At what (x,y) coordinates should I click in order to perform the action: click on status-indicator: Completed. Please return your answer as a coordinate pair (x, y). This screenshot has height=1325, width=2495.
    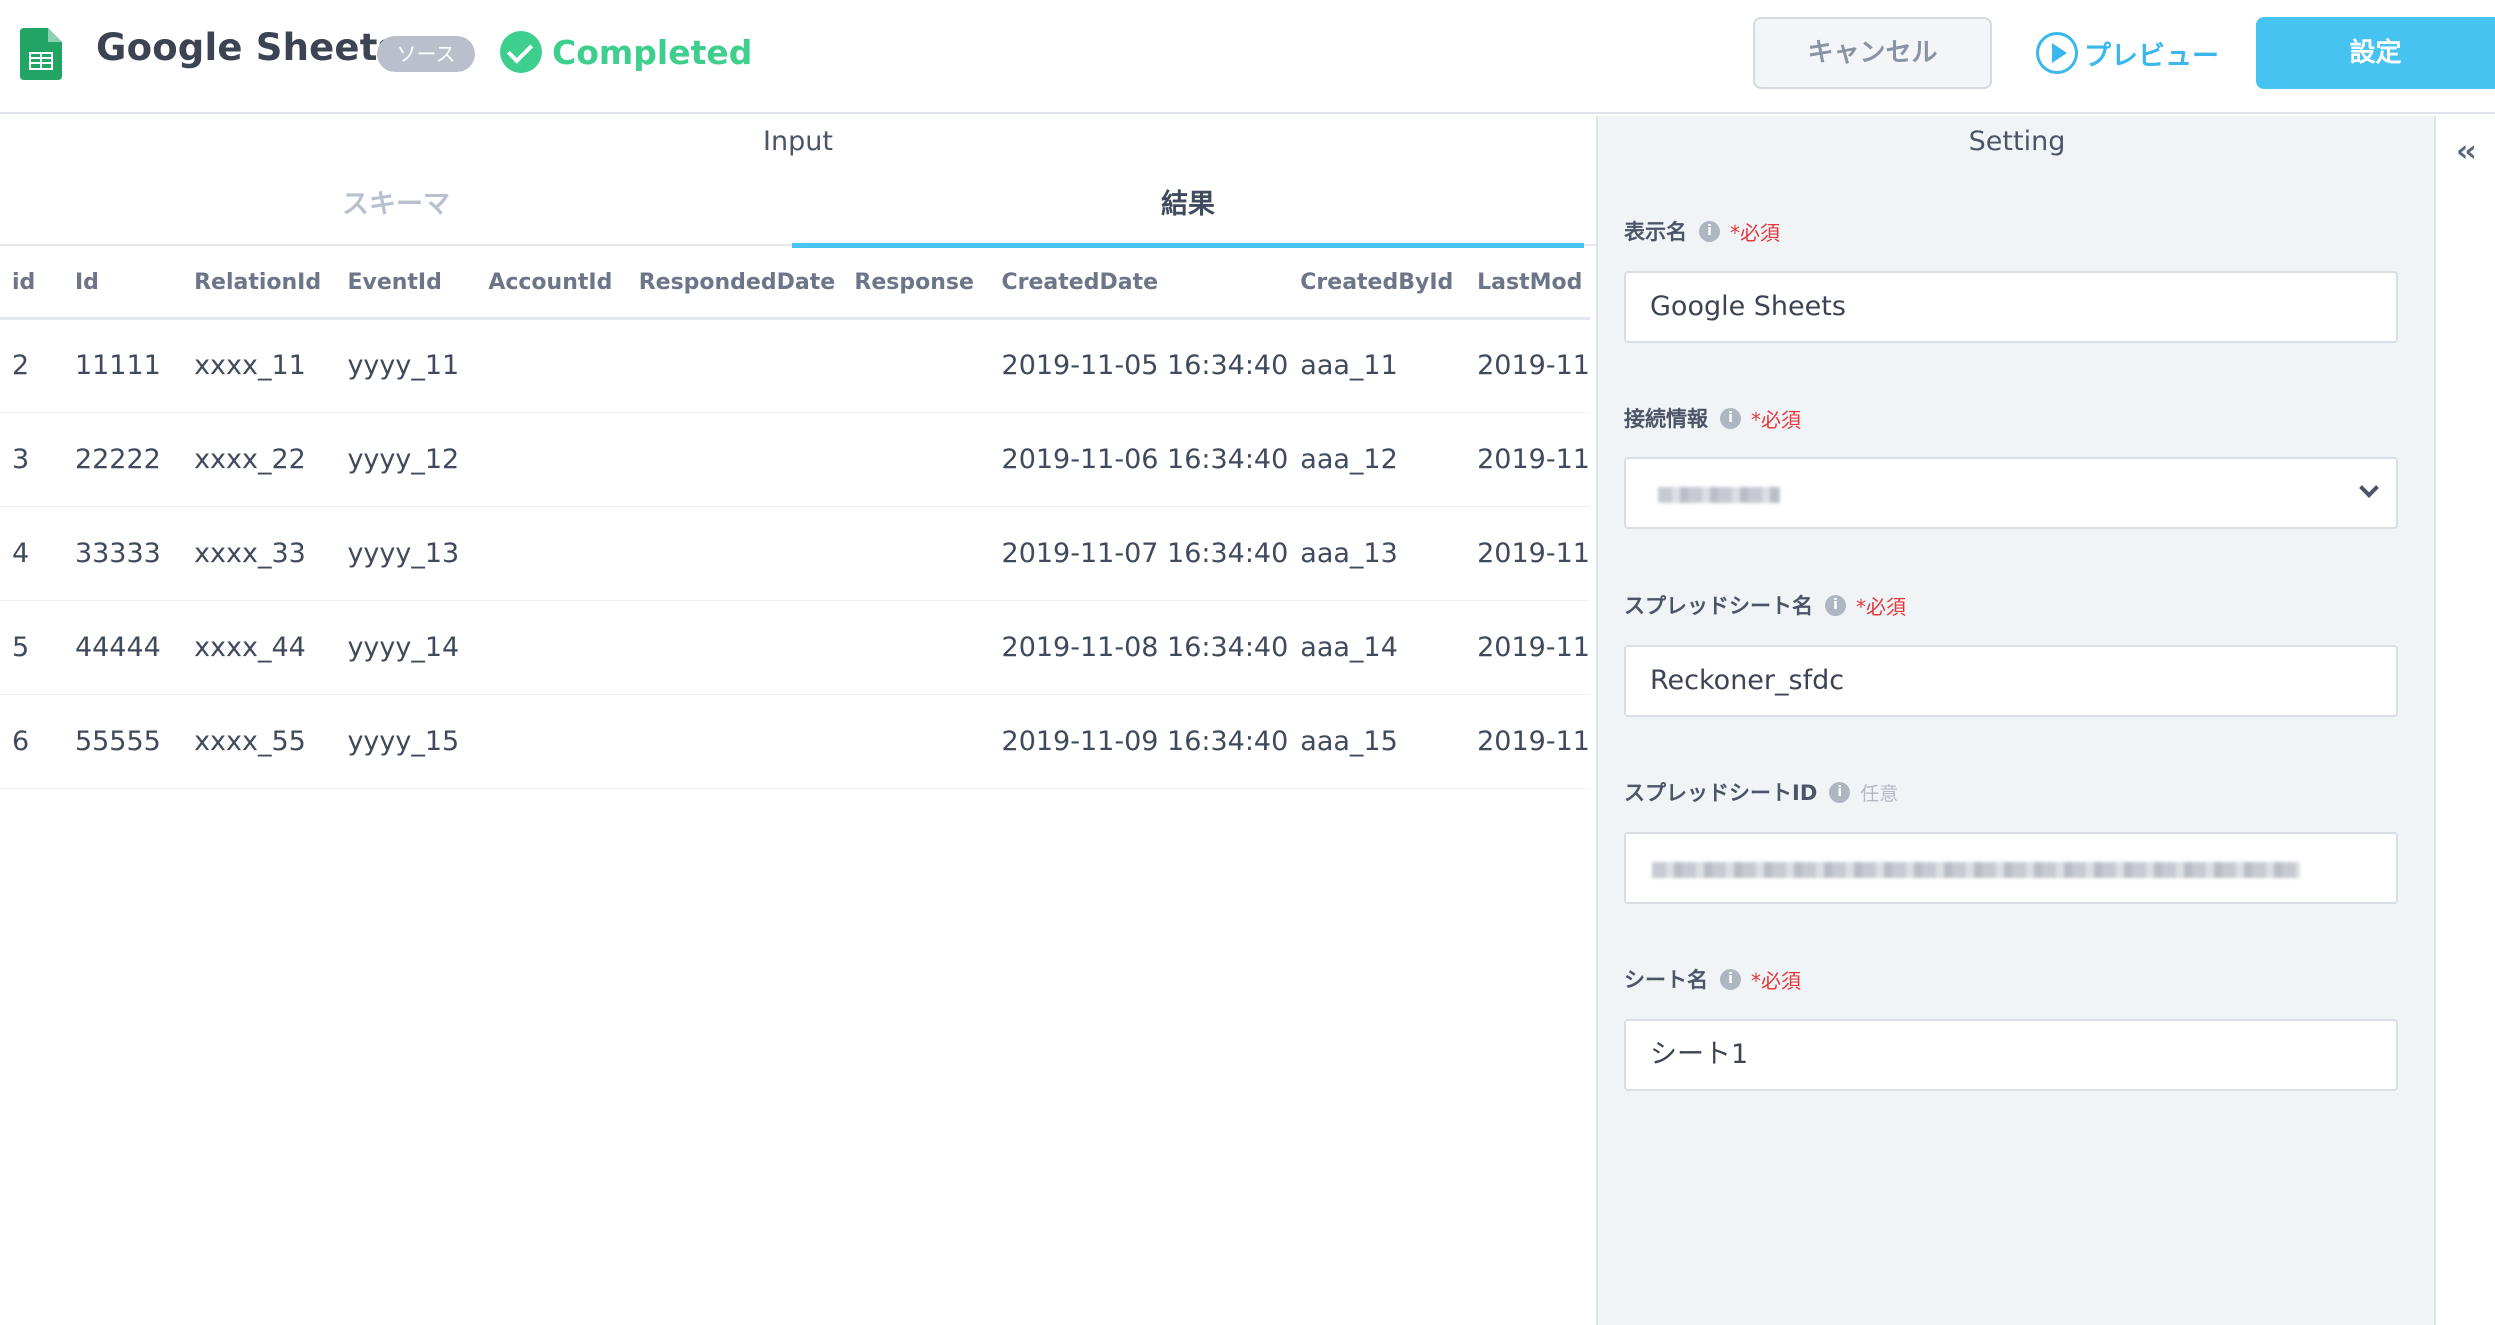
    Looking at the image, I should click on (626, 52).